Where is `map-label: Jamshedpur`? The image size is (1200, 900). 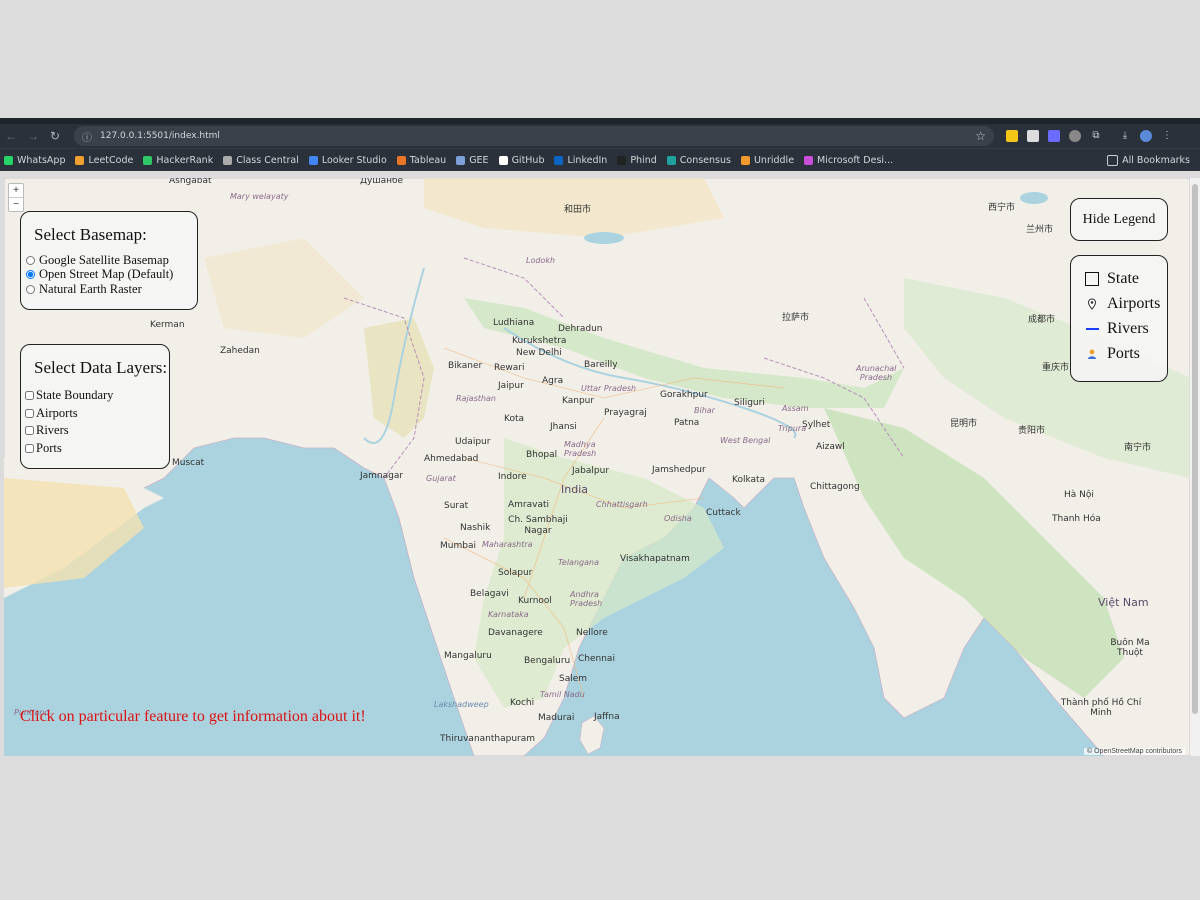 map-label: Jamshedpur is located at coordinates (679, 470).